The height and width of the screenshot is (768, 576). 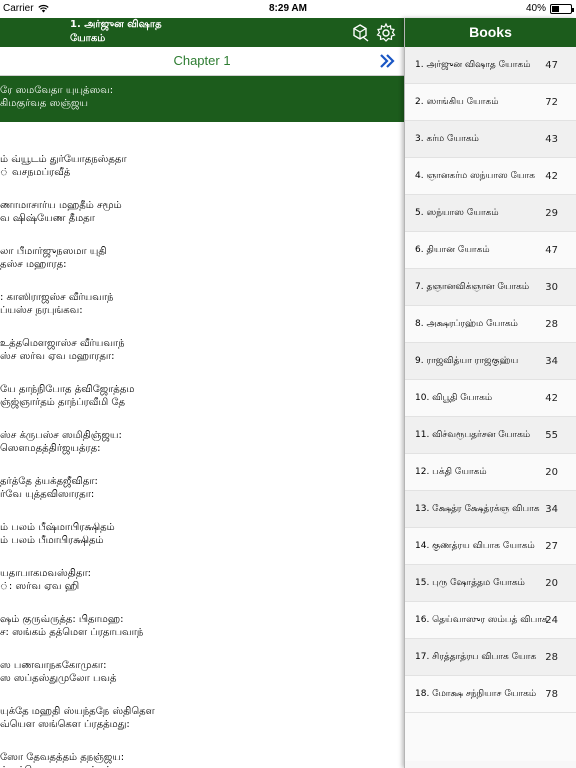 I want to click on book-name: 5. ஸந்யாஸ யோகம், so click(x=457, y=213).